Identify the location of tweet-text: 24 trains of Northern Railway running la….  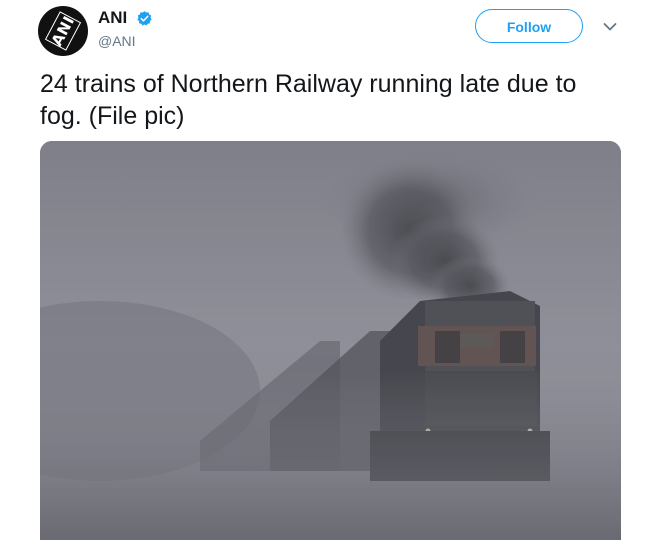
(308, 100).